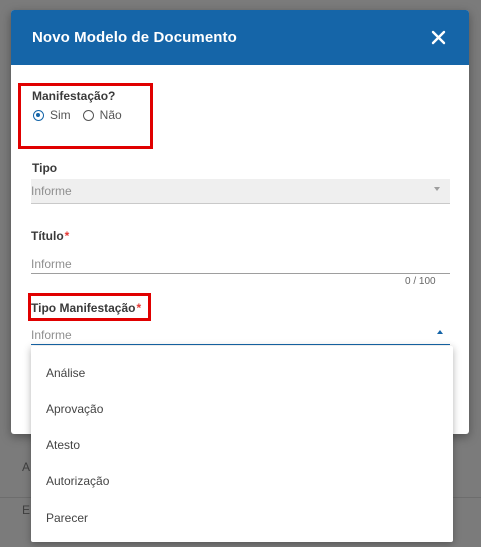 The height and width of the screenshot is (547, 481). What do you see at coordinates (51, 264) in the screenshot?
I see `titulo-input: Informe` at bounding box center [51, 264].